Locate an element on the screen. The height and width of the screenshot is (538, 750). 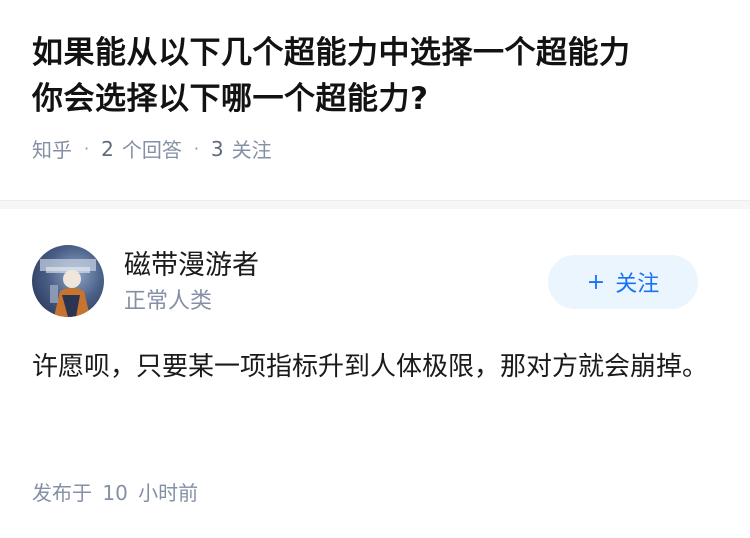
question-meta: 知乎 · 2 个回答 · 3 关注 is located at coordinates (375, 148).